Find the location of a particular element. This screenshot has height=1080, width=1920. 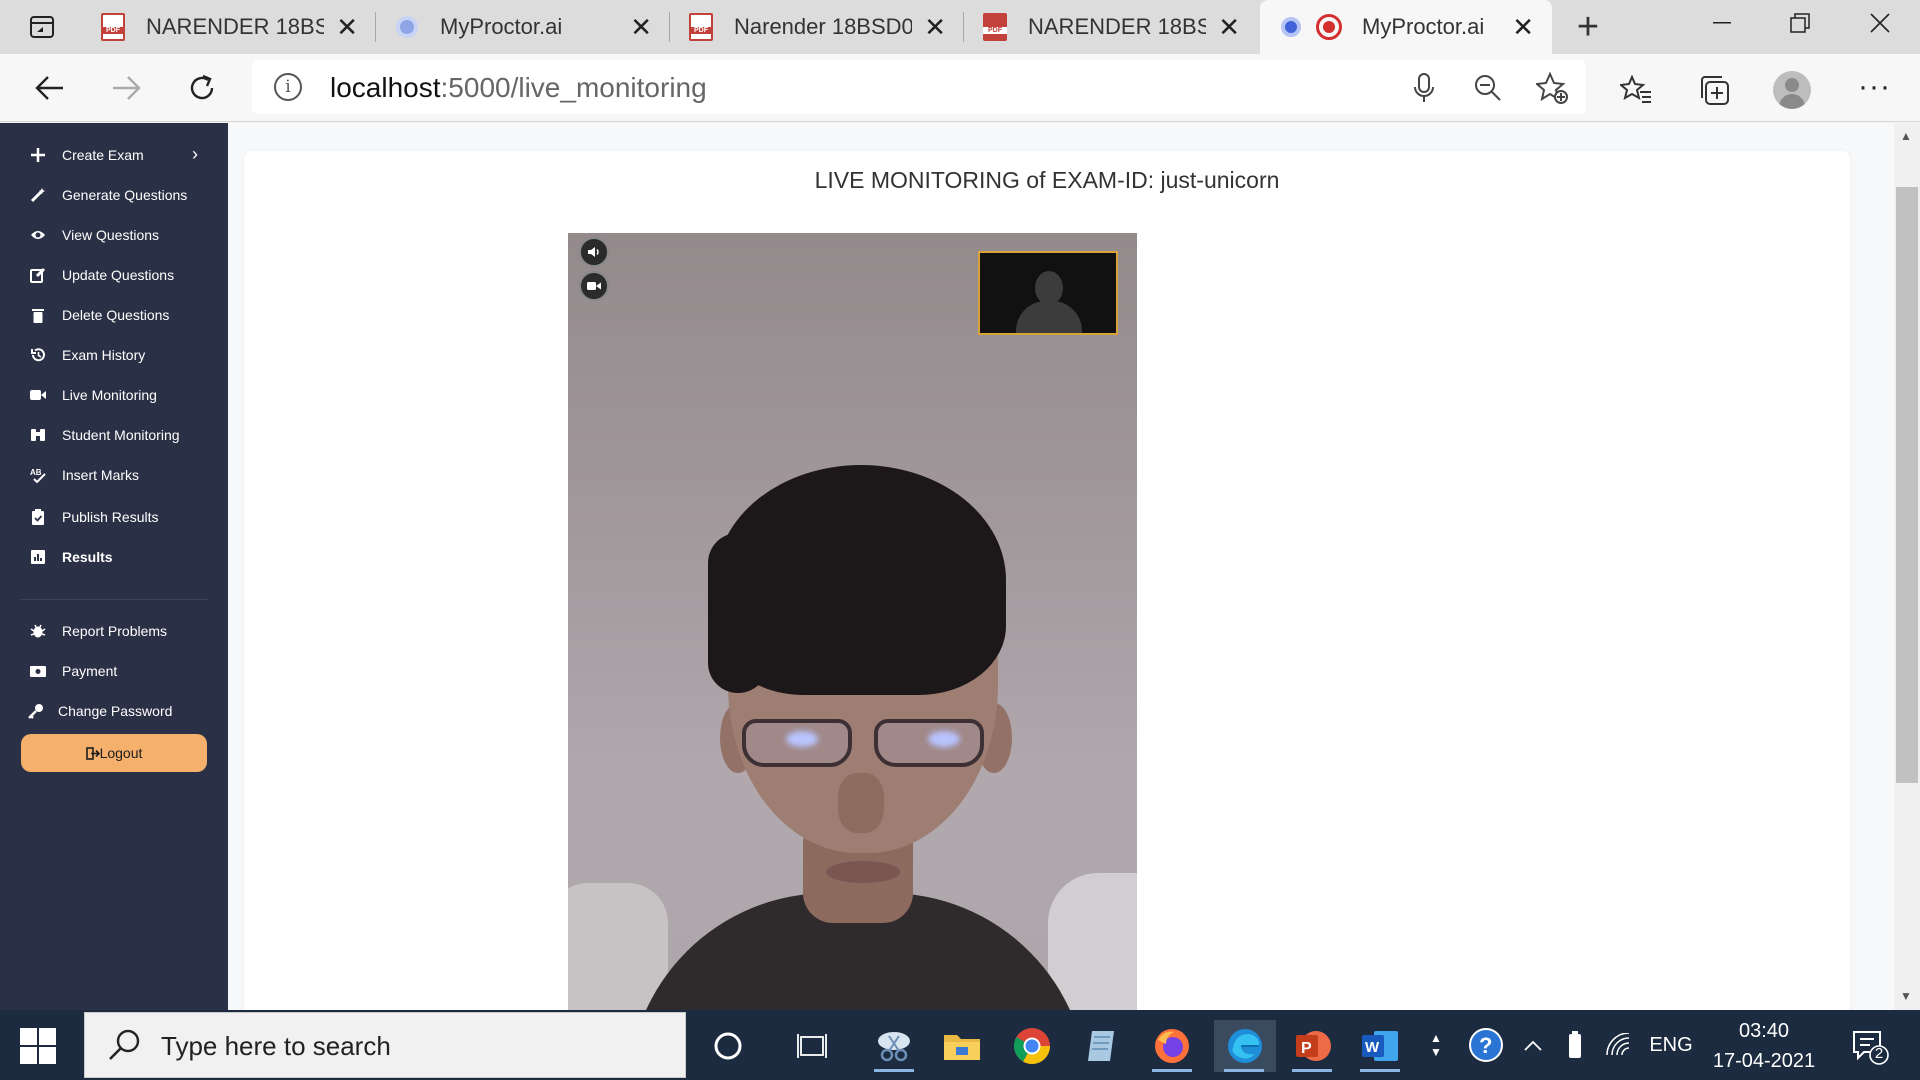

tab-actions-icon is located at coordinates (42, 27).